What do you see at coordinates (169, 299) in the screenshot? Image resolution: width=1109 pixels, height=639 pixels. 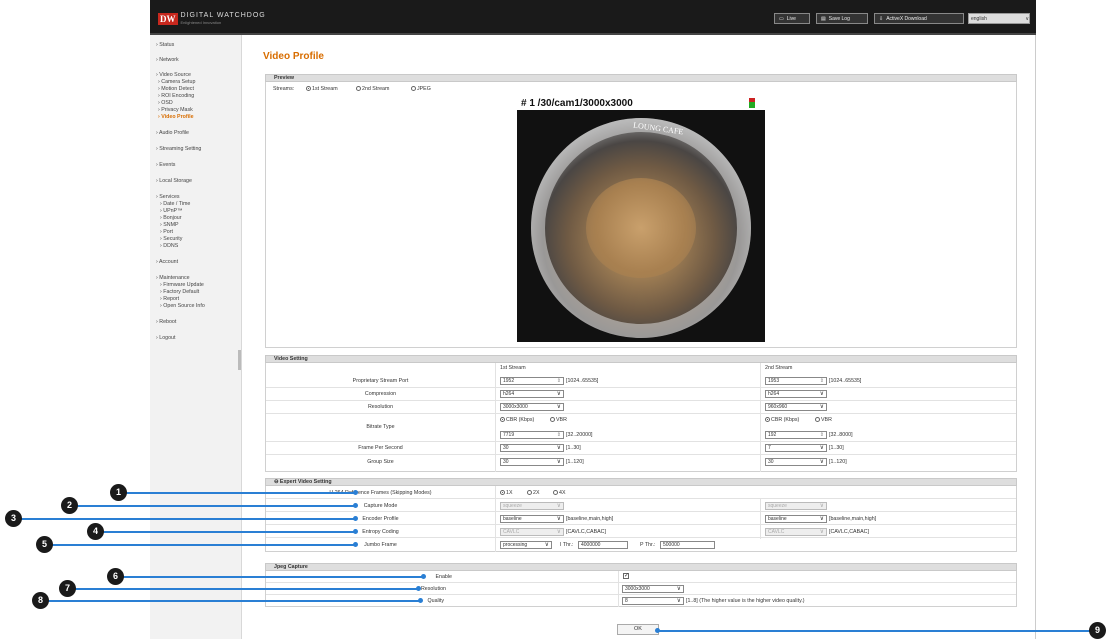 I see `sidebar-item-report: › Report` at bounding box center [169, 299].